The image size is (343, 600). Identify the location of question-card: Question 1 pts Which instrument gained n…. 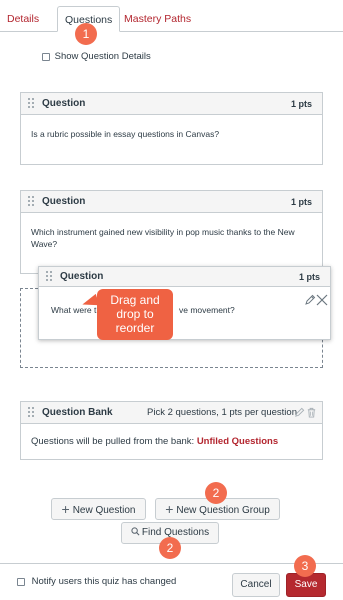
(171, 232).